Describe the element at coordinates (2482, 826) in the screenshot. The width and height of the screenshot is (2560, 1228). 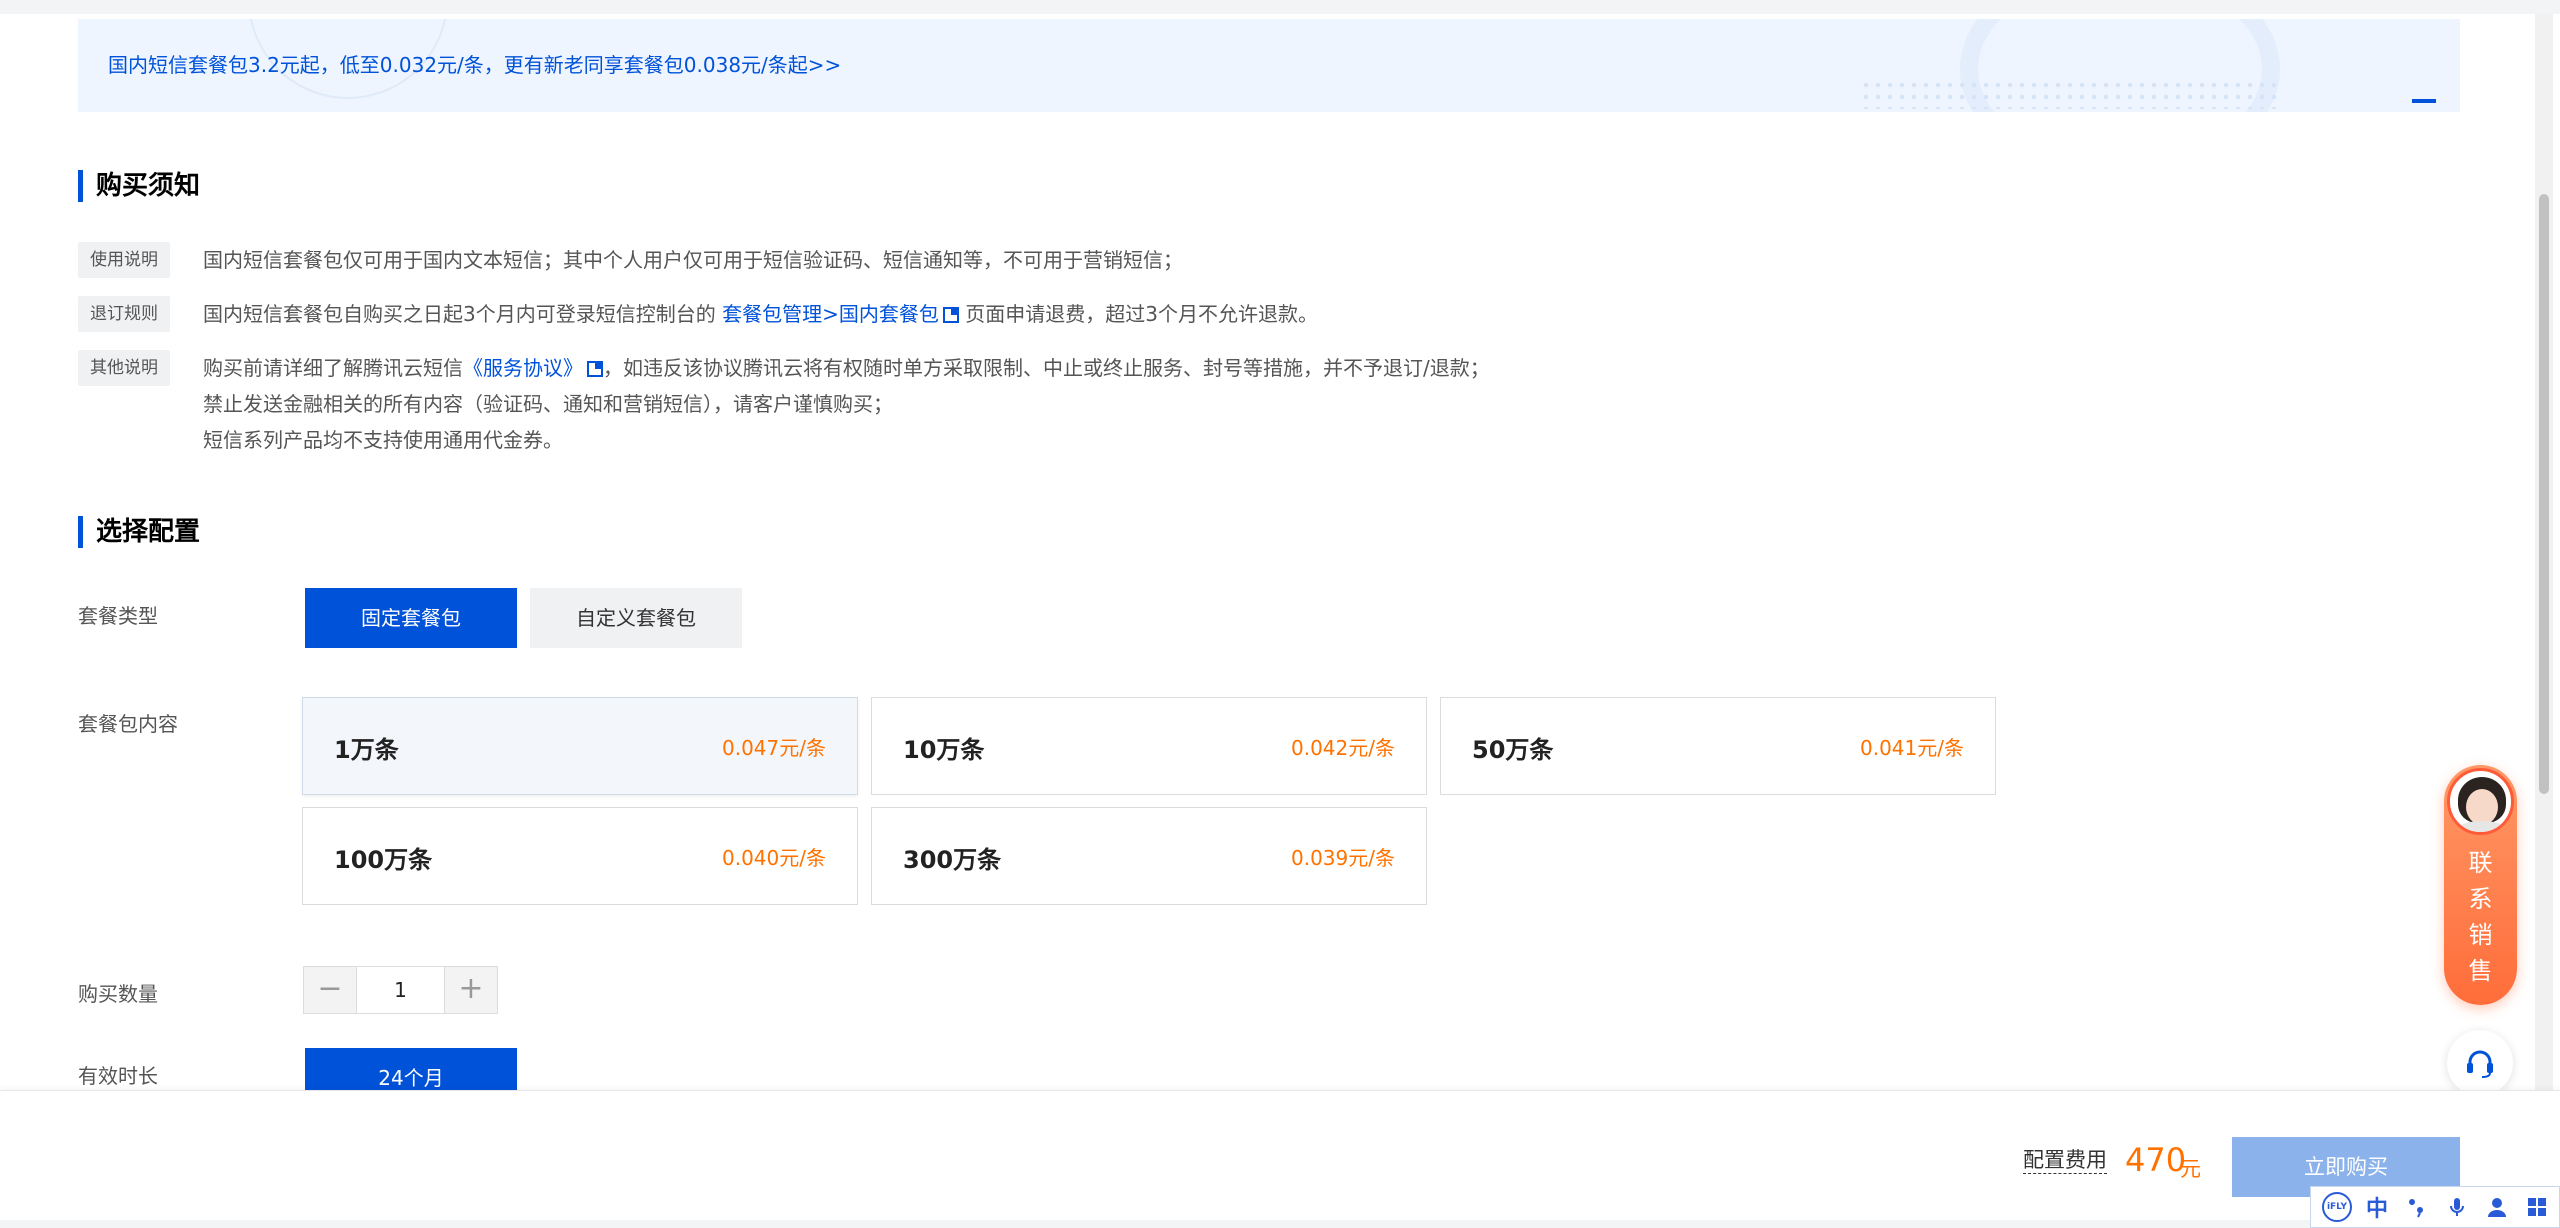
I see `avatar-body` at that location.